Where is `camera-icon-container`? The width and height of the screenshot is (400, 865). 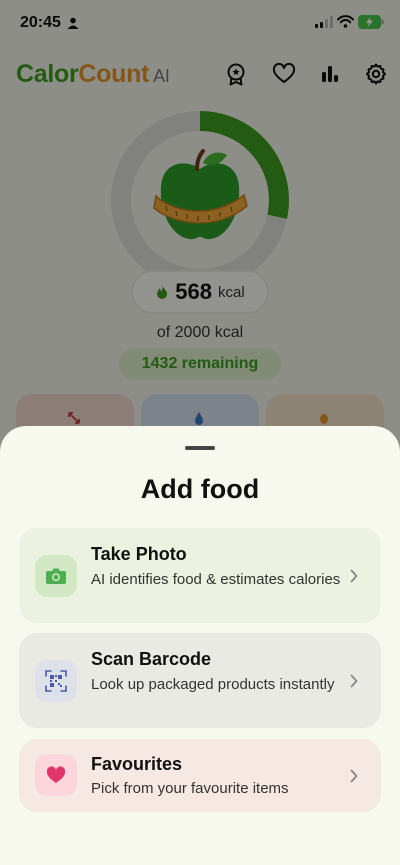
camera-icon-container is located at coordinates (56, 576).